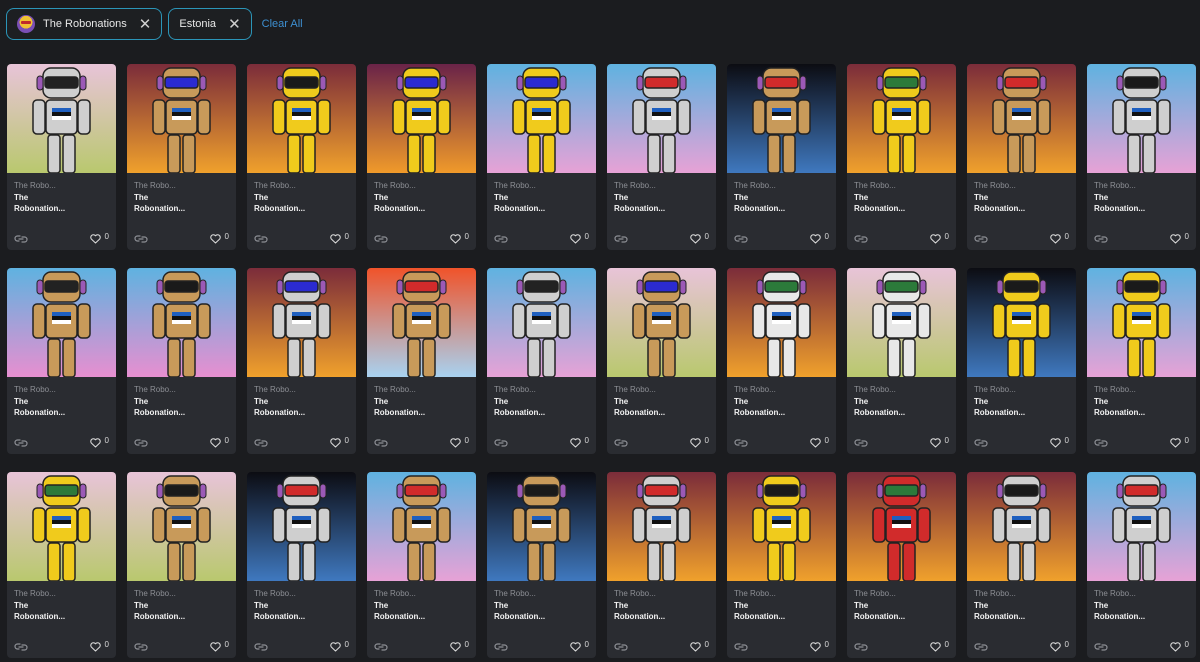 The height and width of the screenshot is (662, 1200). Describe the element at coordinates (282, 24) in the screenshot. I see `clear-all-button: Clear All` at that location.